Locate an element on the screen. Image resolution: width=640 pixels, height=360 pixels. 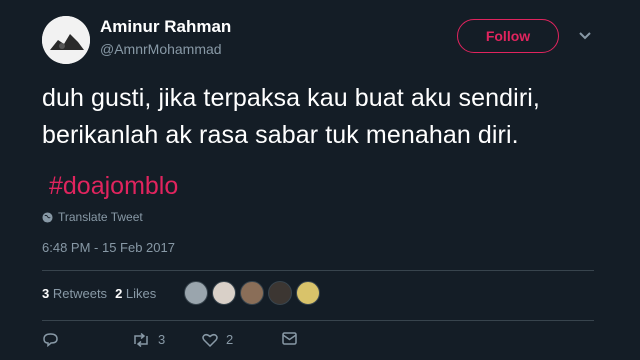
likes-stat: 2 Likes is located at coordinates (135, 293).